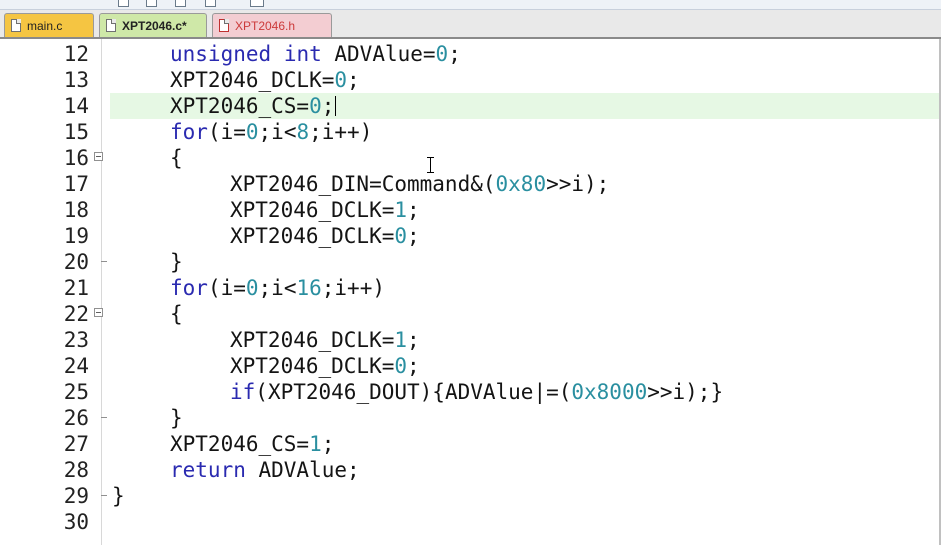  I want to click on code-line: 28 return ADVAlue;, so click(470, 470).